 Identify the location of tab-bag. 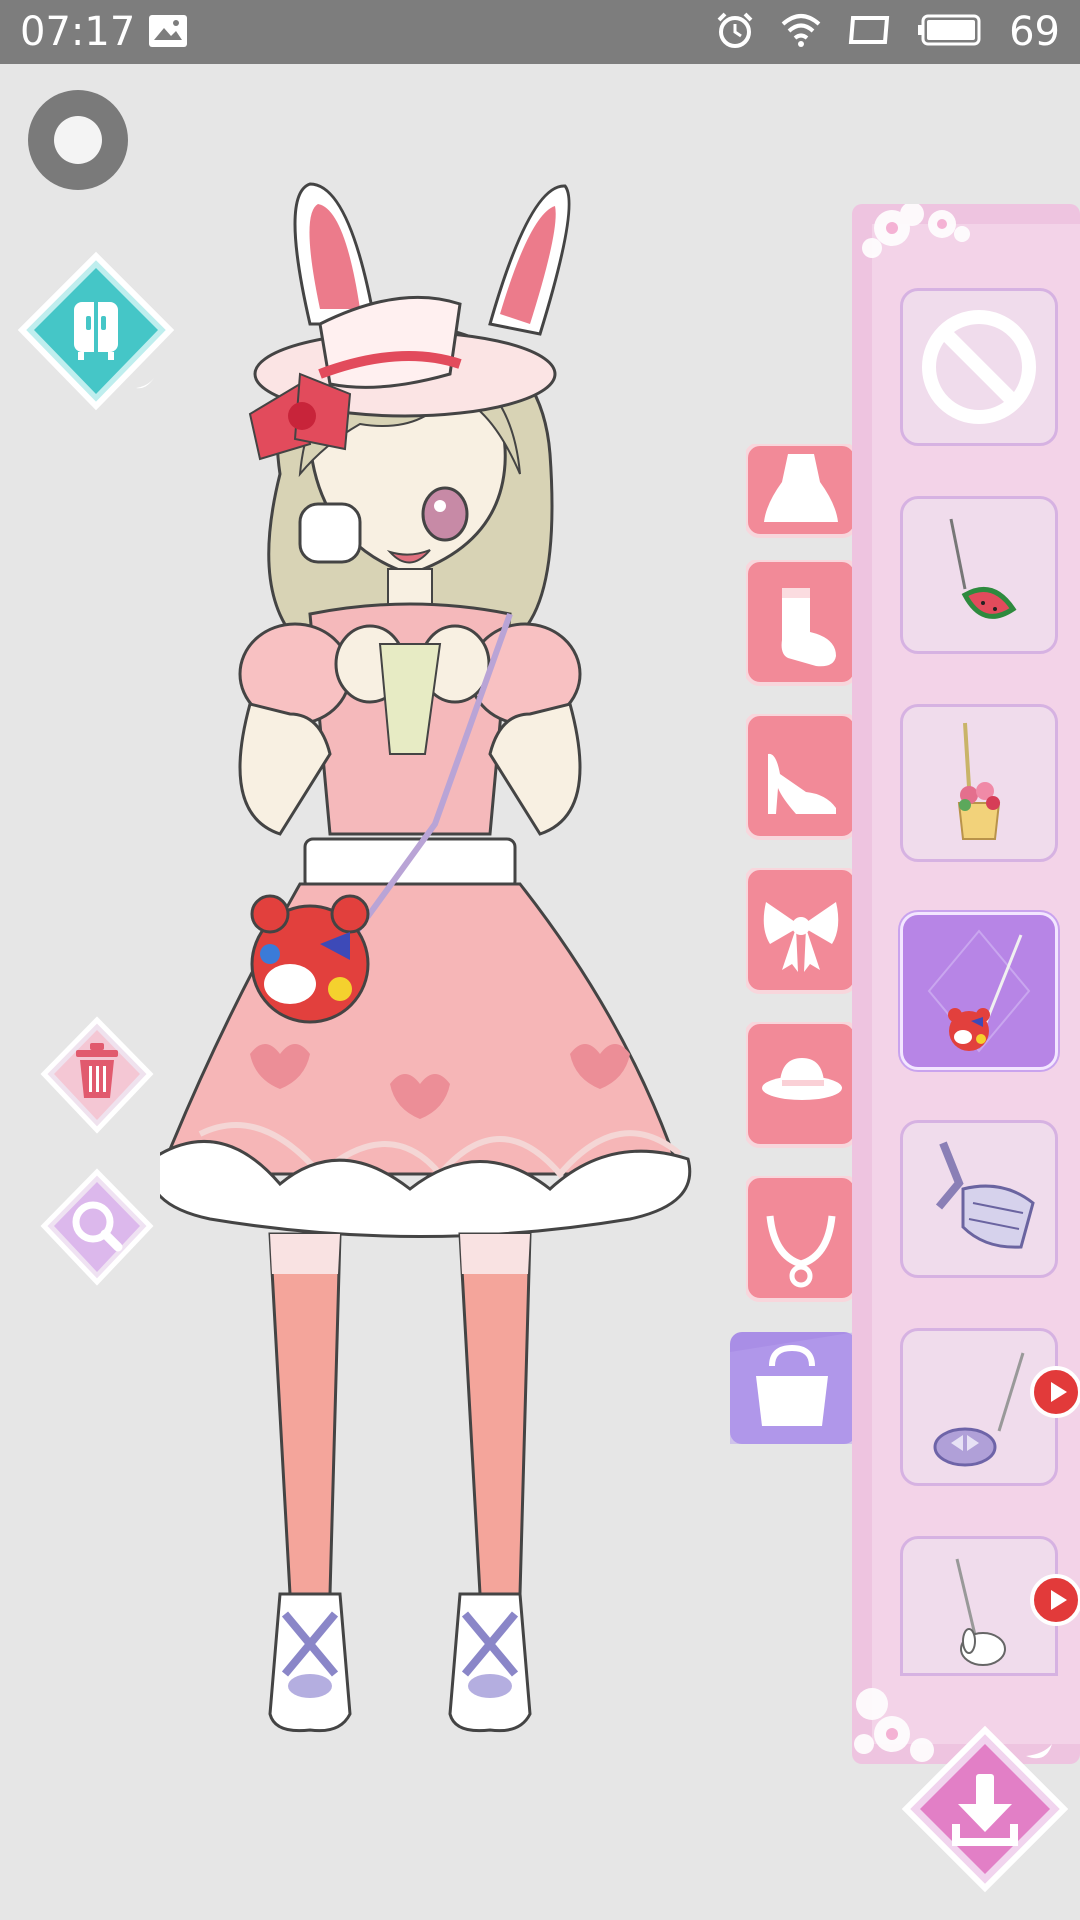
(793, 1388).